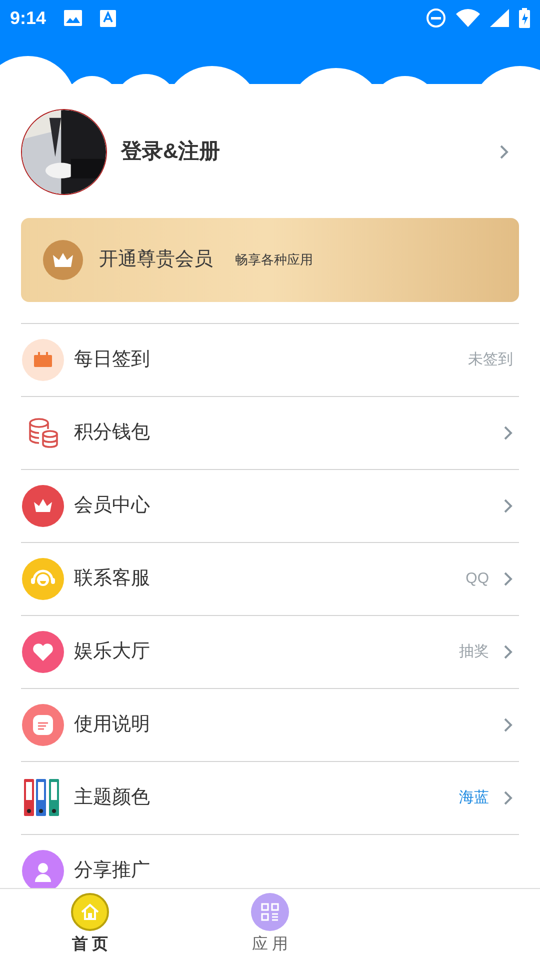 The height and width of the screenshot is (960, 540). I want to click on menu-value: 抽奖, so click(474, 652).